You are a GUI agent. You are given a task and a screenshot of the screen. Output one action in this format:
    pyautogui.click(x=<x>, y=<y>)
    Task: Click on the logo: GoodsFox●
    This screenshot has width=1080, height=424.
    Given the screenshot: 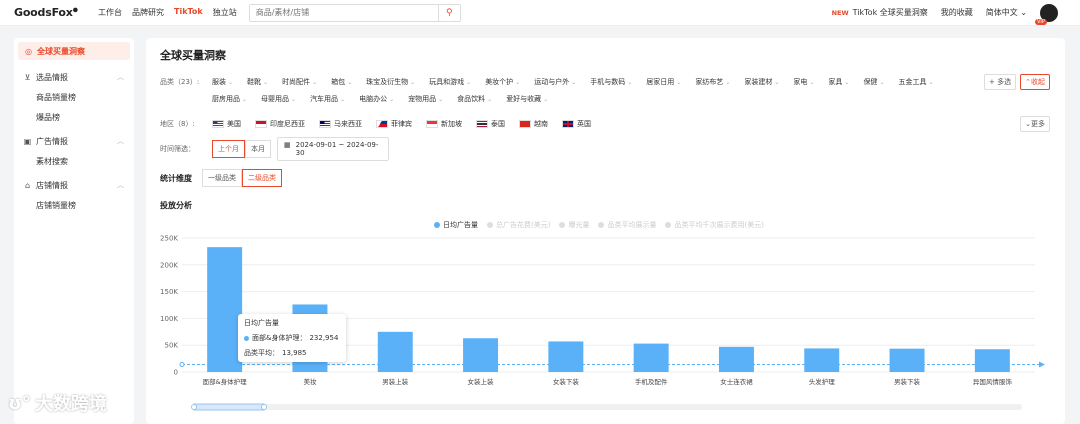 What is the action you would take?
    pyautogui.click(x=56, y=12)
    